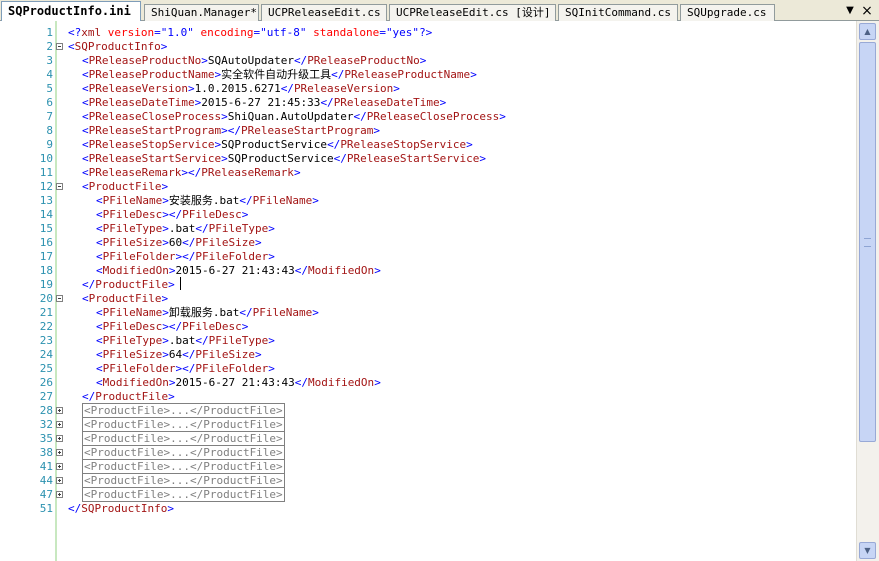 The height and width of the screenshot is (561, 879). What do you see at coordinates (46, 242) in the screenshot?
I see `line-number: 16` at bounding box center [46, 242].